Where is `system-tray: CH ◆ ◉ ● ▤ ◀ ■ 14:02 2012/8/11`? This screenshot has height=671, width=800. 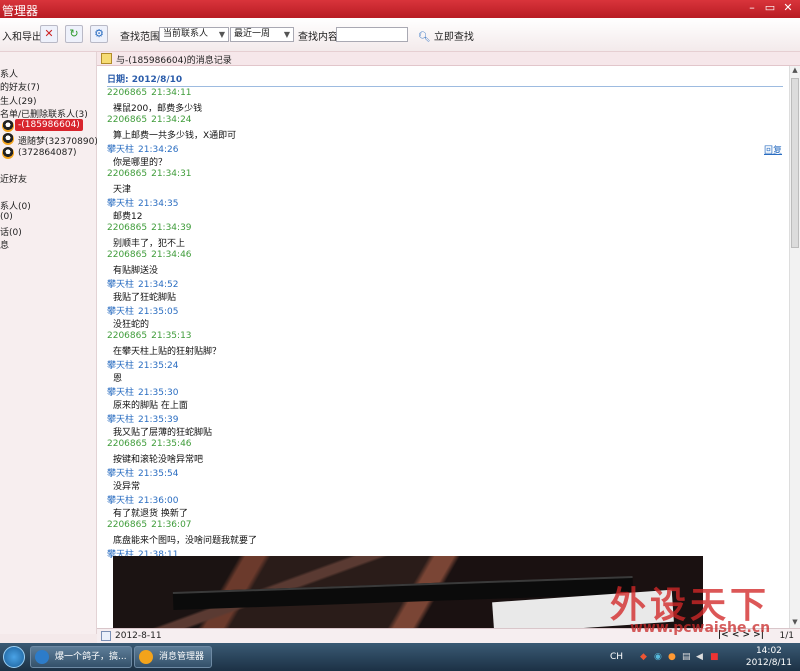 system-tray: CH ◆ ◉ ● ▤ ◀ ■ 14:02 2012/8/11 is located at coordinates (705, 657).